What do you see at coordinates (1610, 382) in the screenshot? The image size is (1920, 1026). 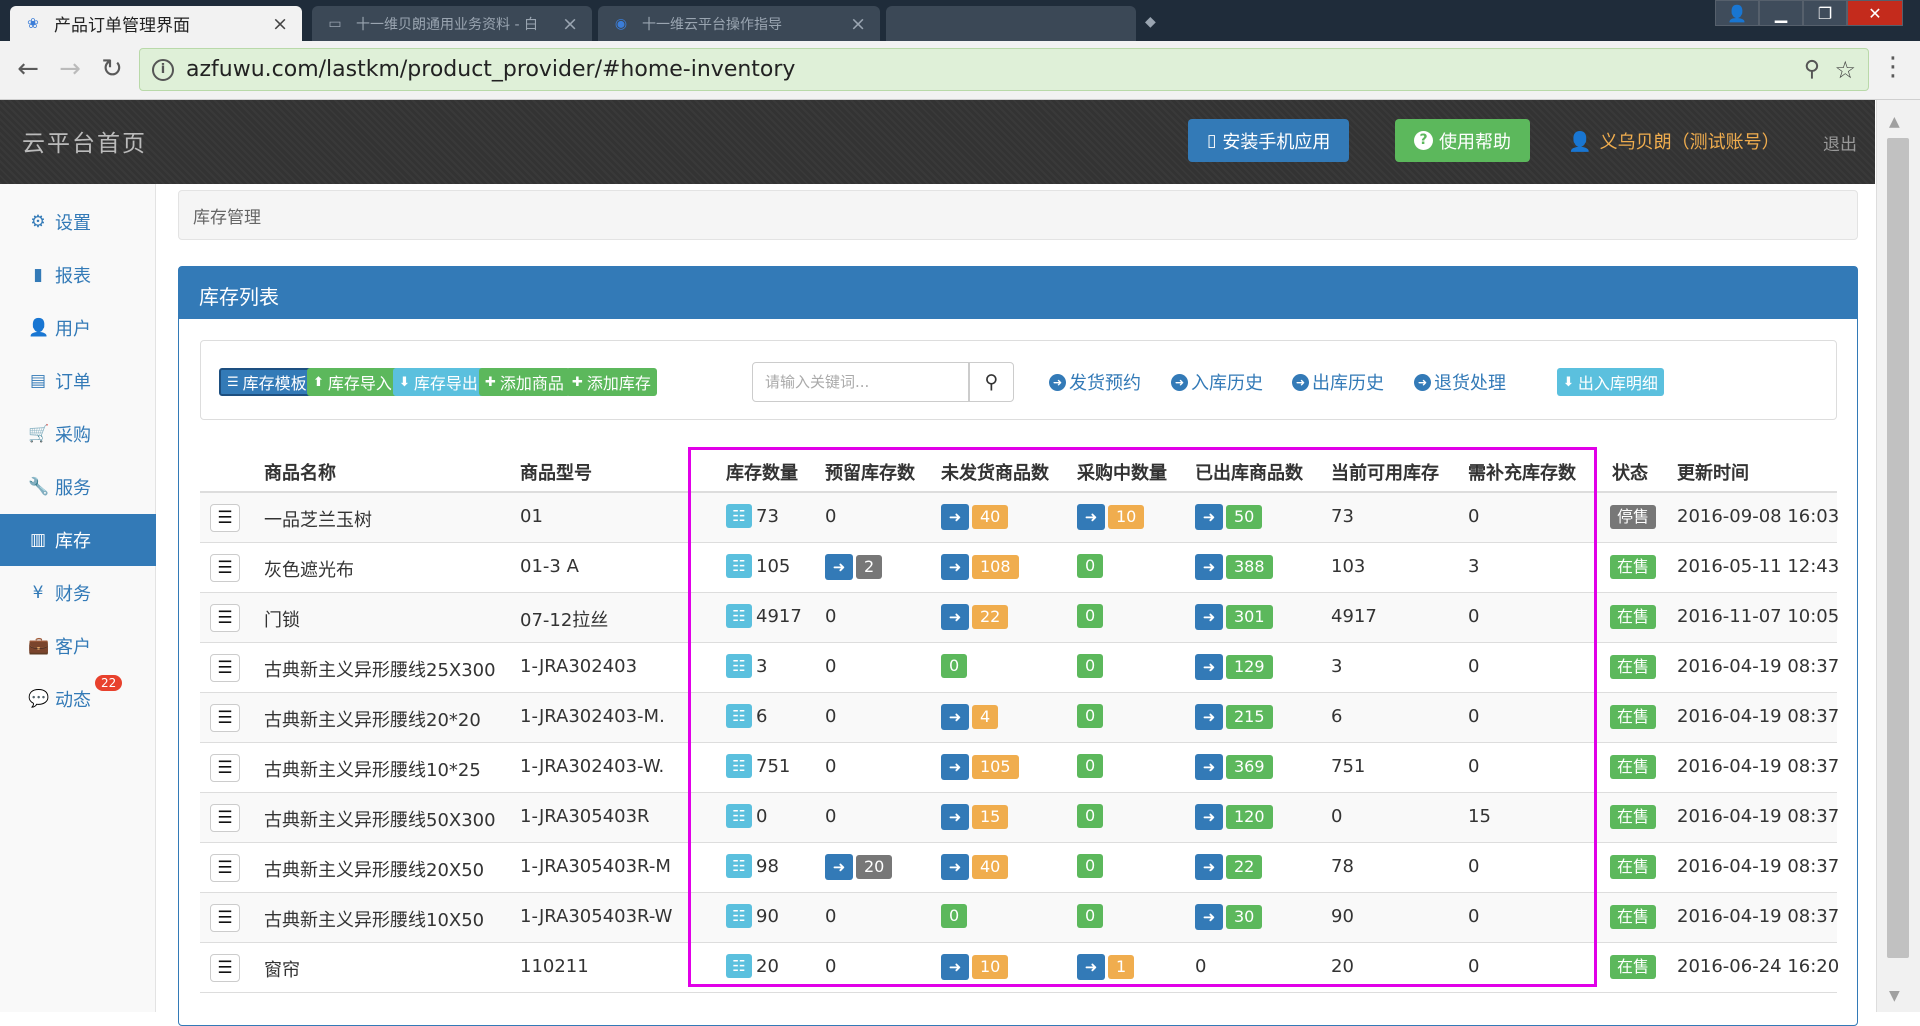 I see `inout-detail-button: ⬇ 出入库明细` at bounding box center [1610, 382].